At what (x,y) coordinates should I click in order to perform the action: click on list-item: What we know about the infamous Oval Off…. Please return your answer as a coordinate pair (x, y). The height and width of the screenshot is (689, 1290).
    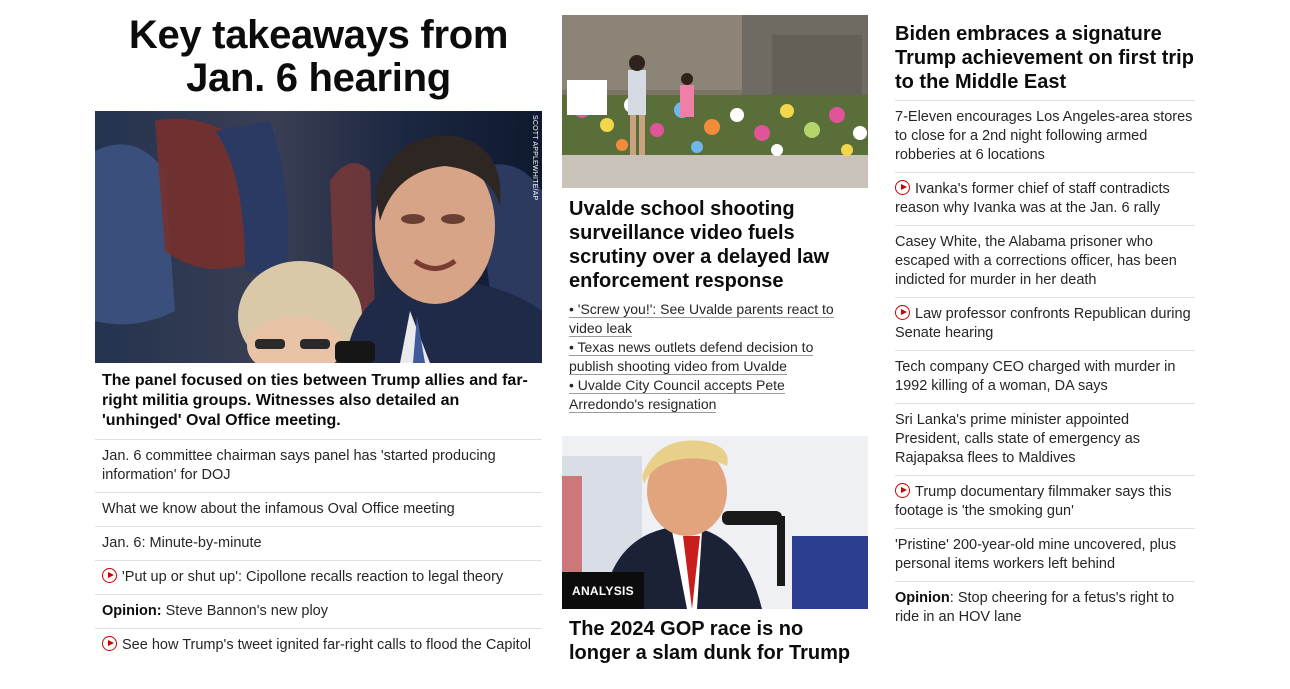
    Looking at the image, I should click on (318, 510).